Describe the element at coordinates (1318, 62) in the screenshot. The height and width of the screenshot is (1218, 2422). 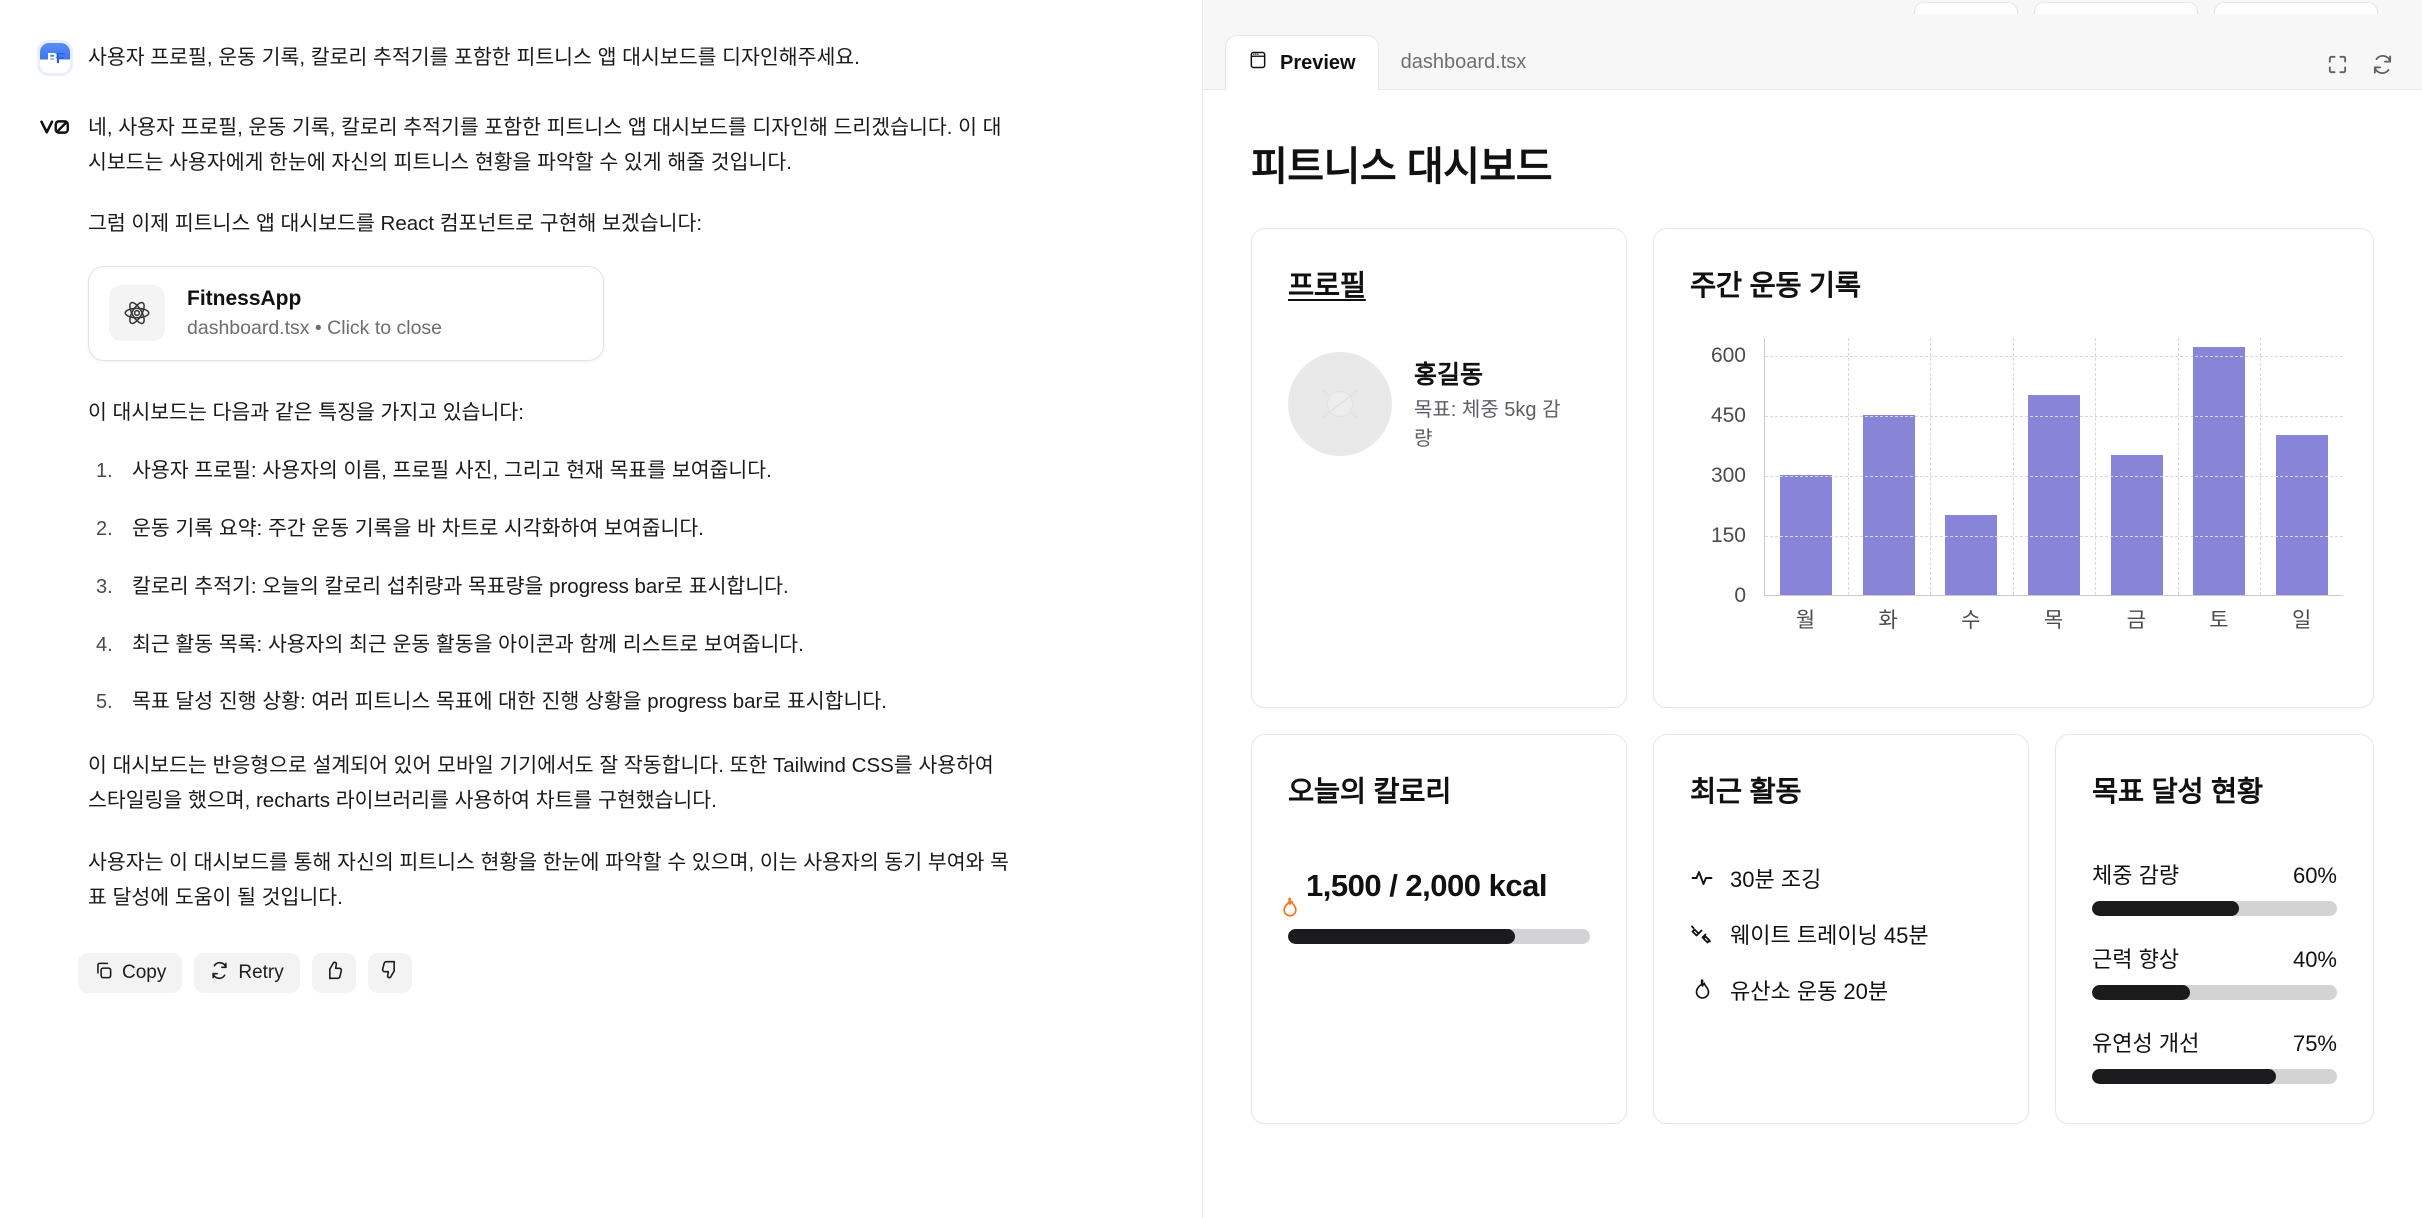
I see `tab-preview-label: Preview` at that location.